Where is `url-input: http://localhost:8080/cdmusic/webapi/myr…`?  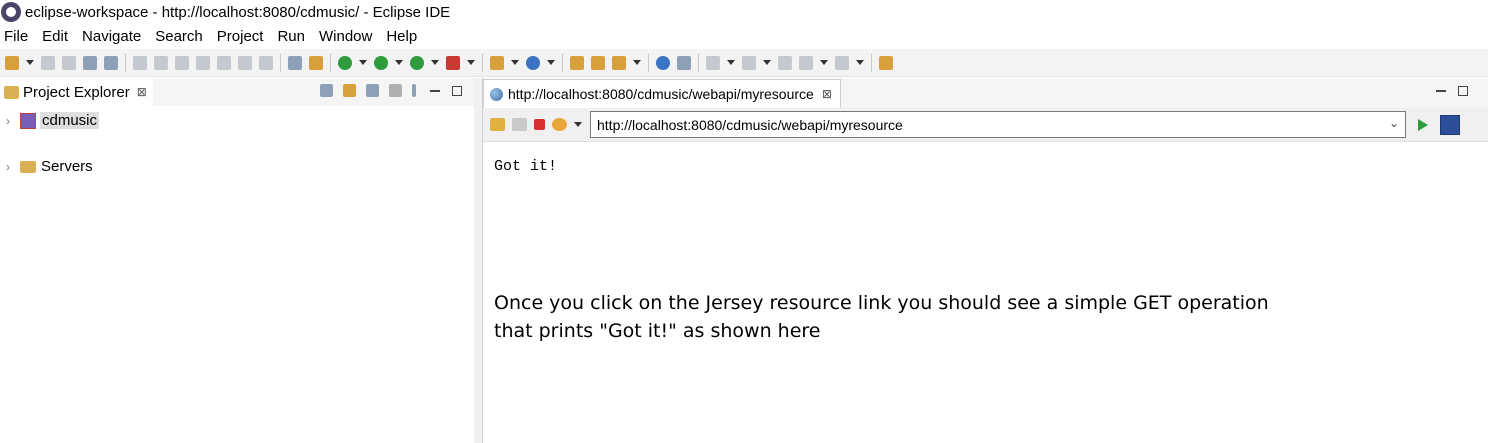
url-input: http://localhost:8080/cdmusic/webapi/myr… is located at coordinates (998, 124).